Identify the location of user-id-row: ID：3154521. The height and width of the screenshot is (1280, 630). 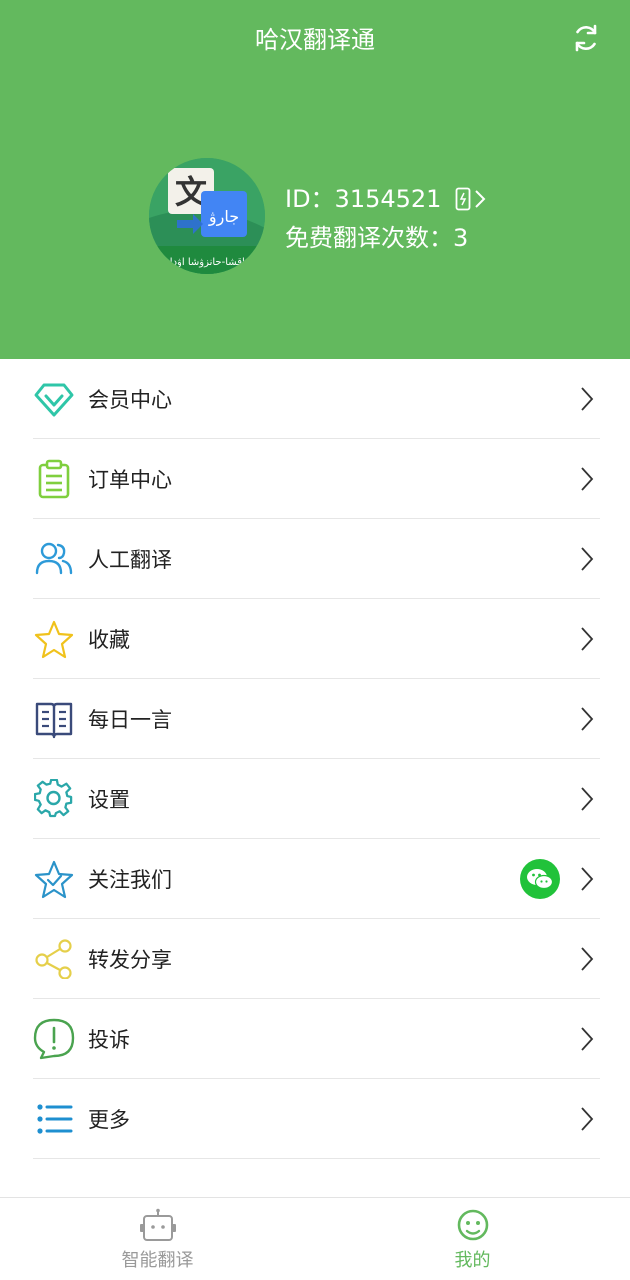
(386, 199).